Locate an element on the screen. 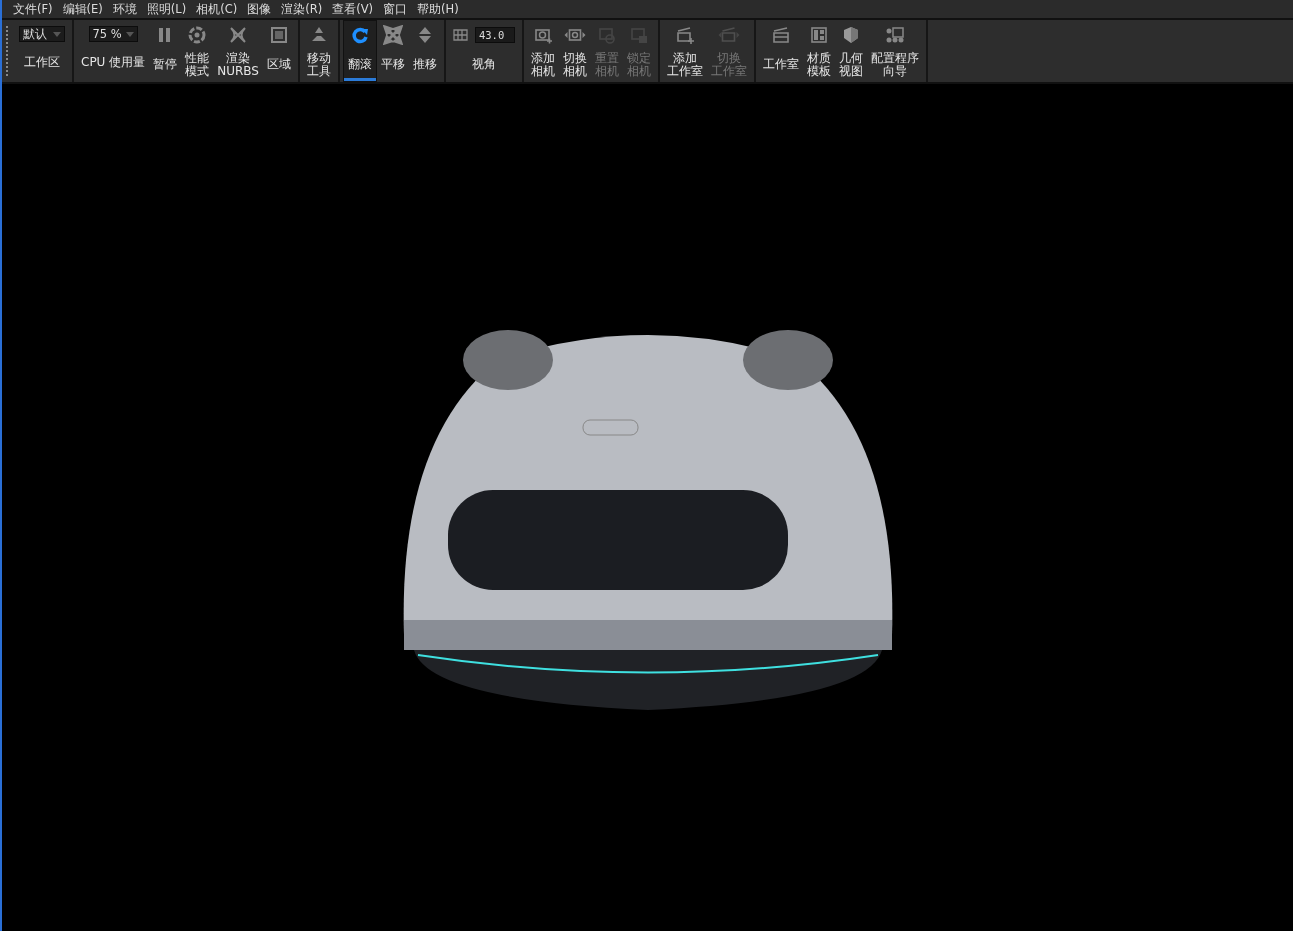 The image size is (1293, 931). tool-label: 工作区 is located at coordinates (42, 62).